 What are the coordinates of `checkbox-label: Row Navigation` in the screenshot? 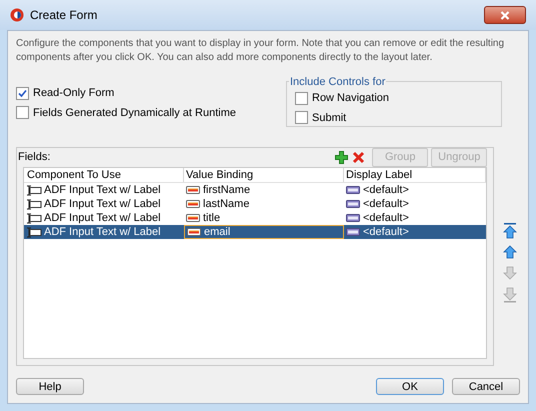 It's located at (351, 98).